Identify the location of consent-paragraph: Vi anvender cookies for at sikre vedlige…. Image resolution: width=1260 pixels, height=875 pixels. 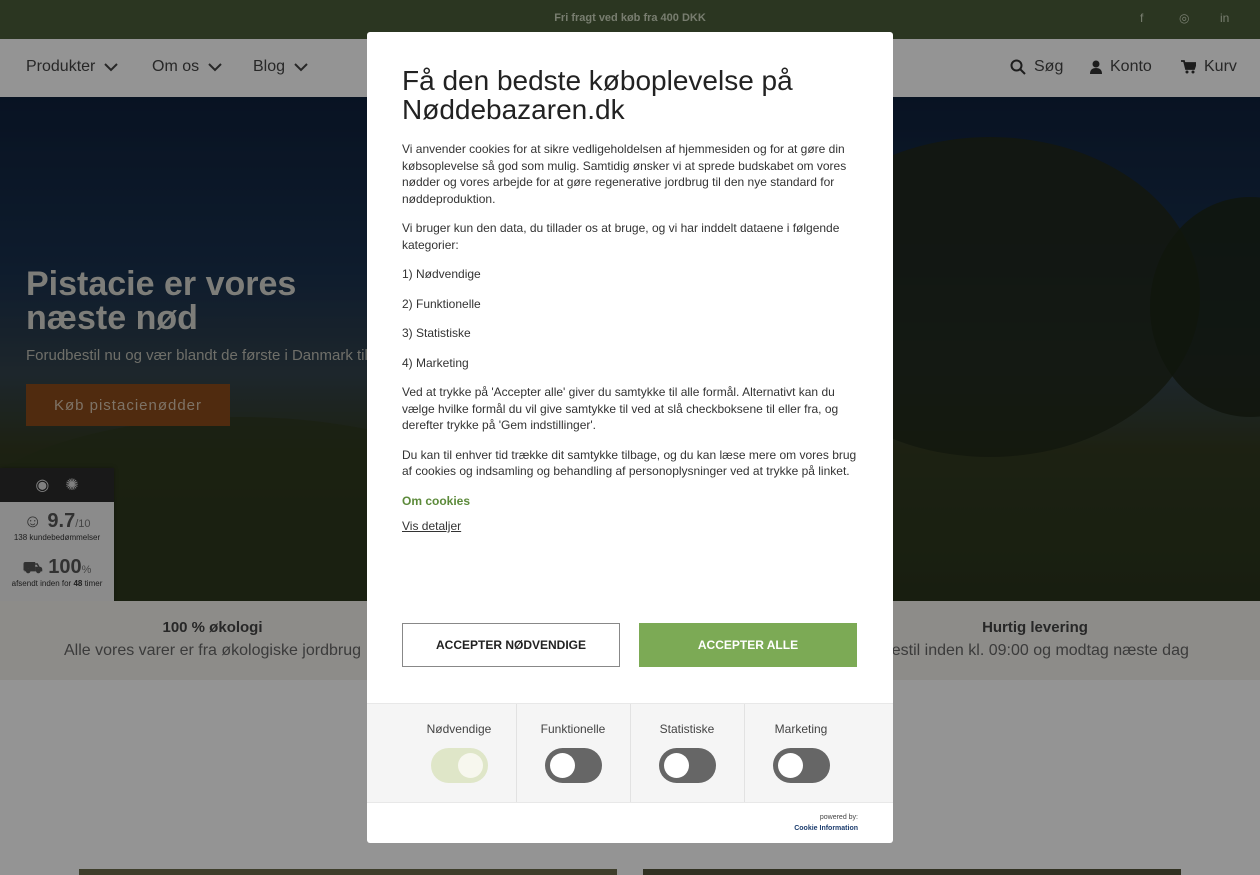
(624, 174).